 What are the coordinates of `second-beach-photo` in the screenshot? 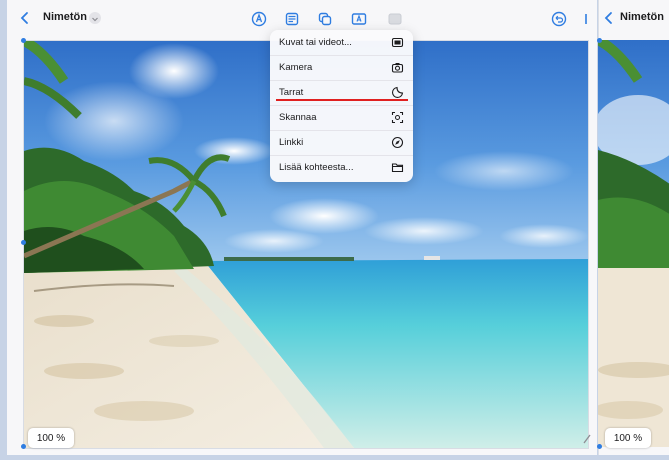 It's located at (633, 243).